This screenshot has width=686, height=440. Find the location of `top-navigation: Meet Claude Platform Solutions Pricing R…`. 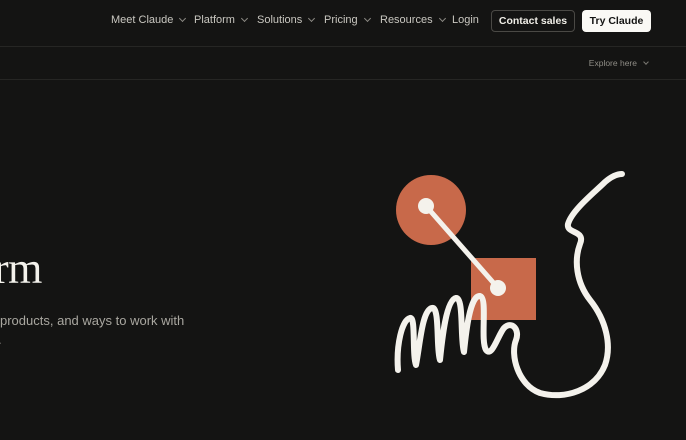

top-navigation: Meet Claude Platform Solutions Pricing R… is located at coordinates (343, 23).